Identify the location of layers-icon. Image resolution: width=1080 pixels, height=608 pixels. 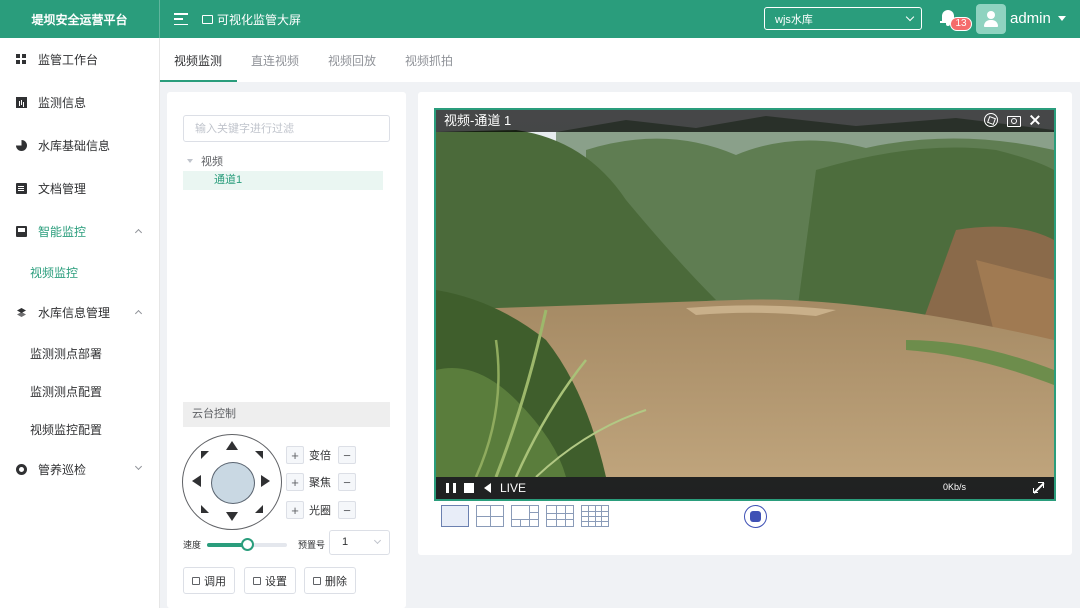
(21, 312).